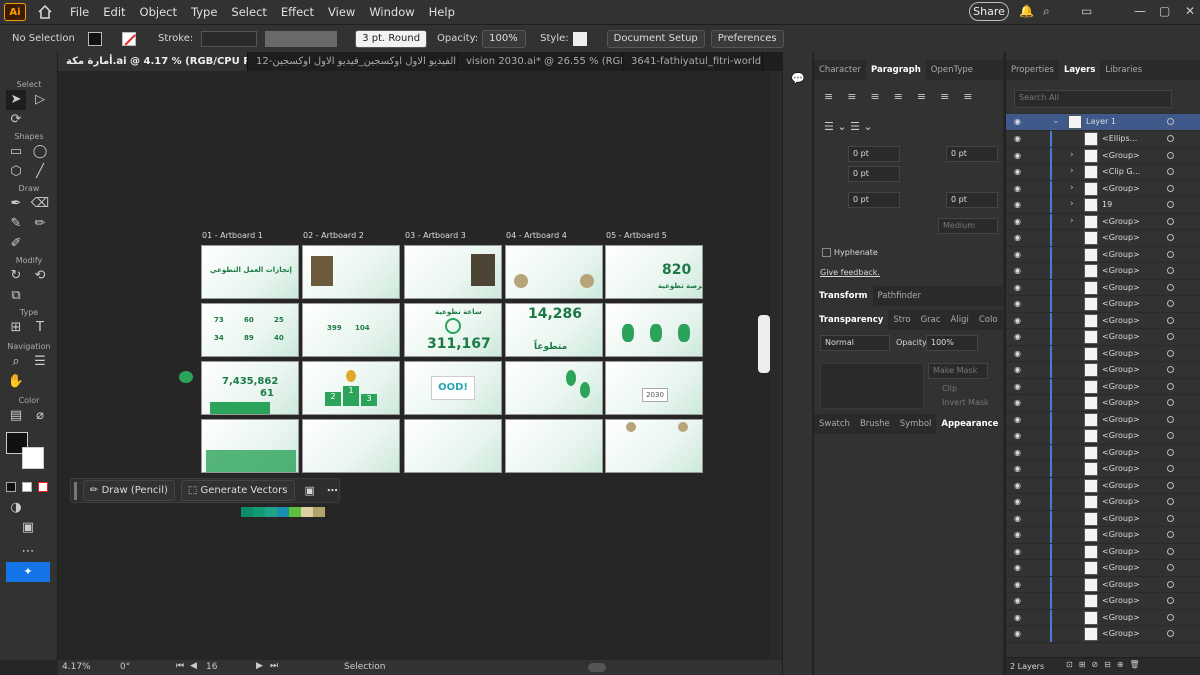 The image size is (1200, 675). Describe the element at coordinates (874, 154) in the screenshot. I see `left-indent-field: 0 pt` at that location.